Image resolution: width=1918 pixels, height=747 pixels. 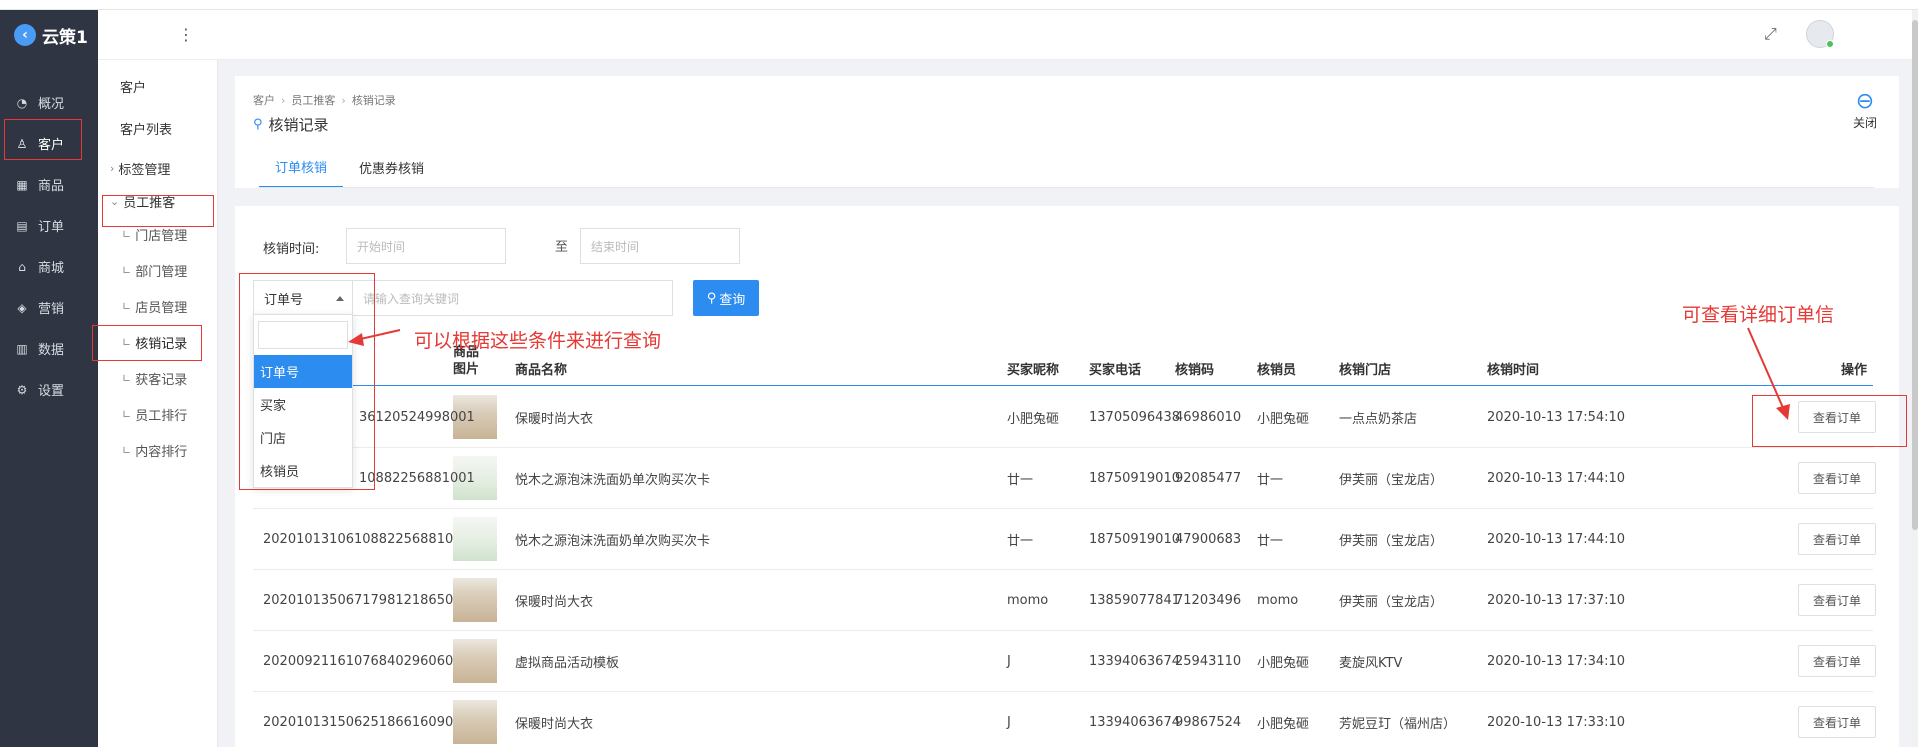 I want to click on submenu-clerk-management: ∟ 店员管理, so click(x=157, y=306).